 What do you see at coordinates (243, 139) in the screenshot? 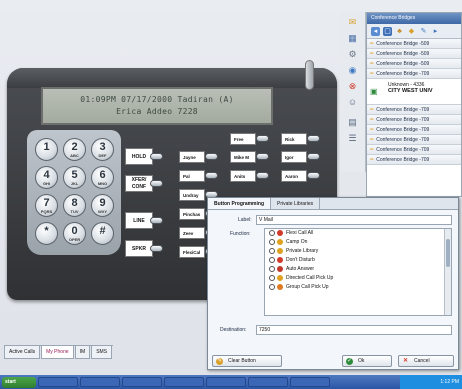
I see `prog-key-free: Free` at bounding box center [243, 139].